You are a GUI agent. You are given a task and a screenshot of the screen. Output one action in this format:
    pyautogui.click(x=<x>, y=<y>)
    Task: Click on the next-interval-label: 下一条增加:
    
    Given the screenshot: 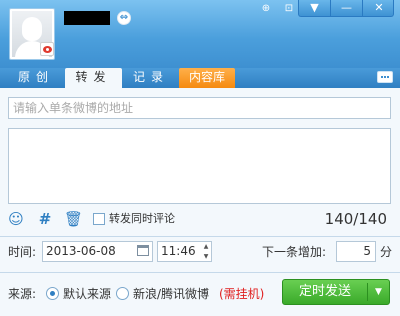 What is the action you would take?
    pyautogui.click(x=294, y=252)
    